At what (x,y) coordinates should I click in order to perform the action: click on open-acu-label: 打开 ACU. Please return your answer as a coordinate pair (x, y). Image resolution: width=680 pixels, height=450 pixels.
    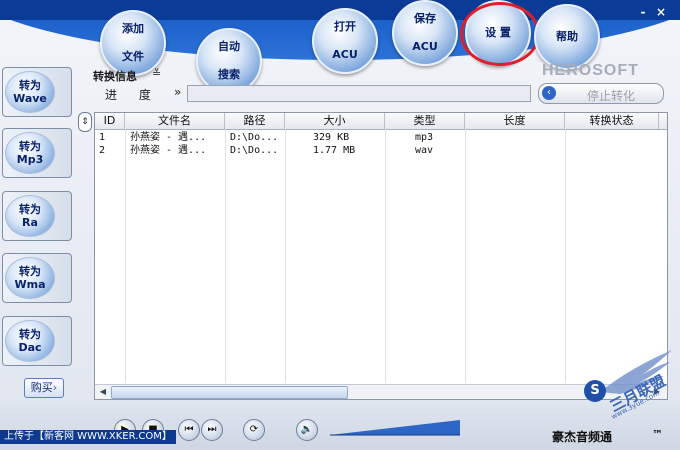
    Looking at the image, I should click on (345, 40).